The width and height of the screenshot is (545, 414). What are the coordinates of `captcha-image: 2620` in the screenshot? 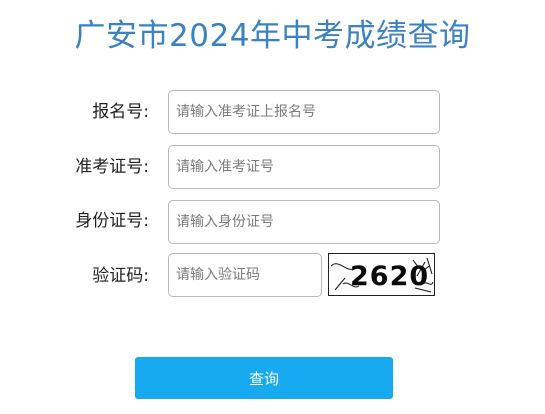 It's located at (381, 274).